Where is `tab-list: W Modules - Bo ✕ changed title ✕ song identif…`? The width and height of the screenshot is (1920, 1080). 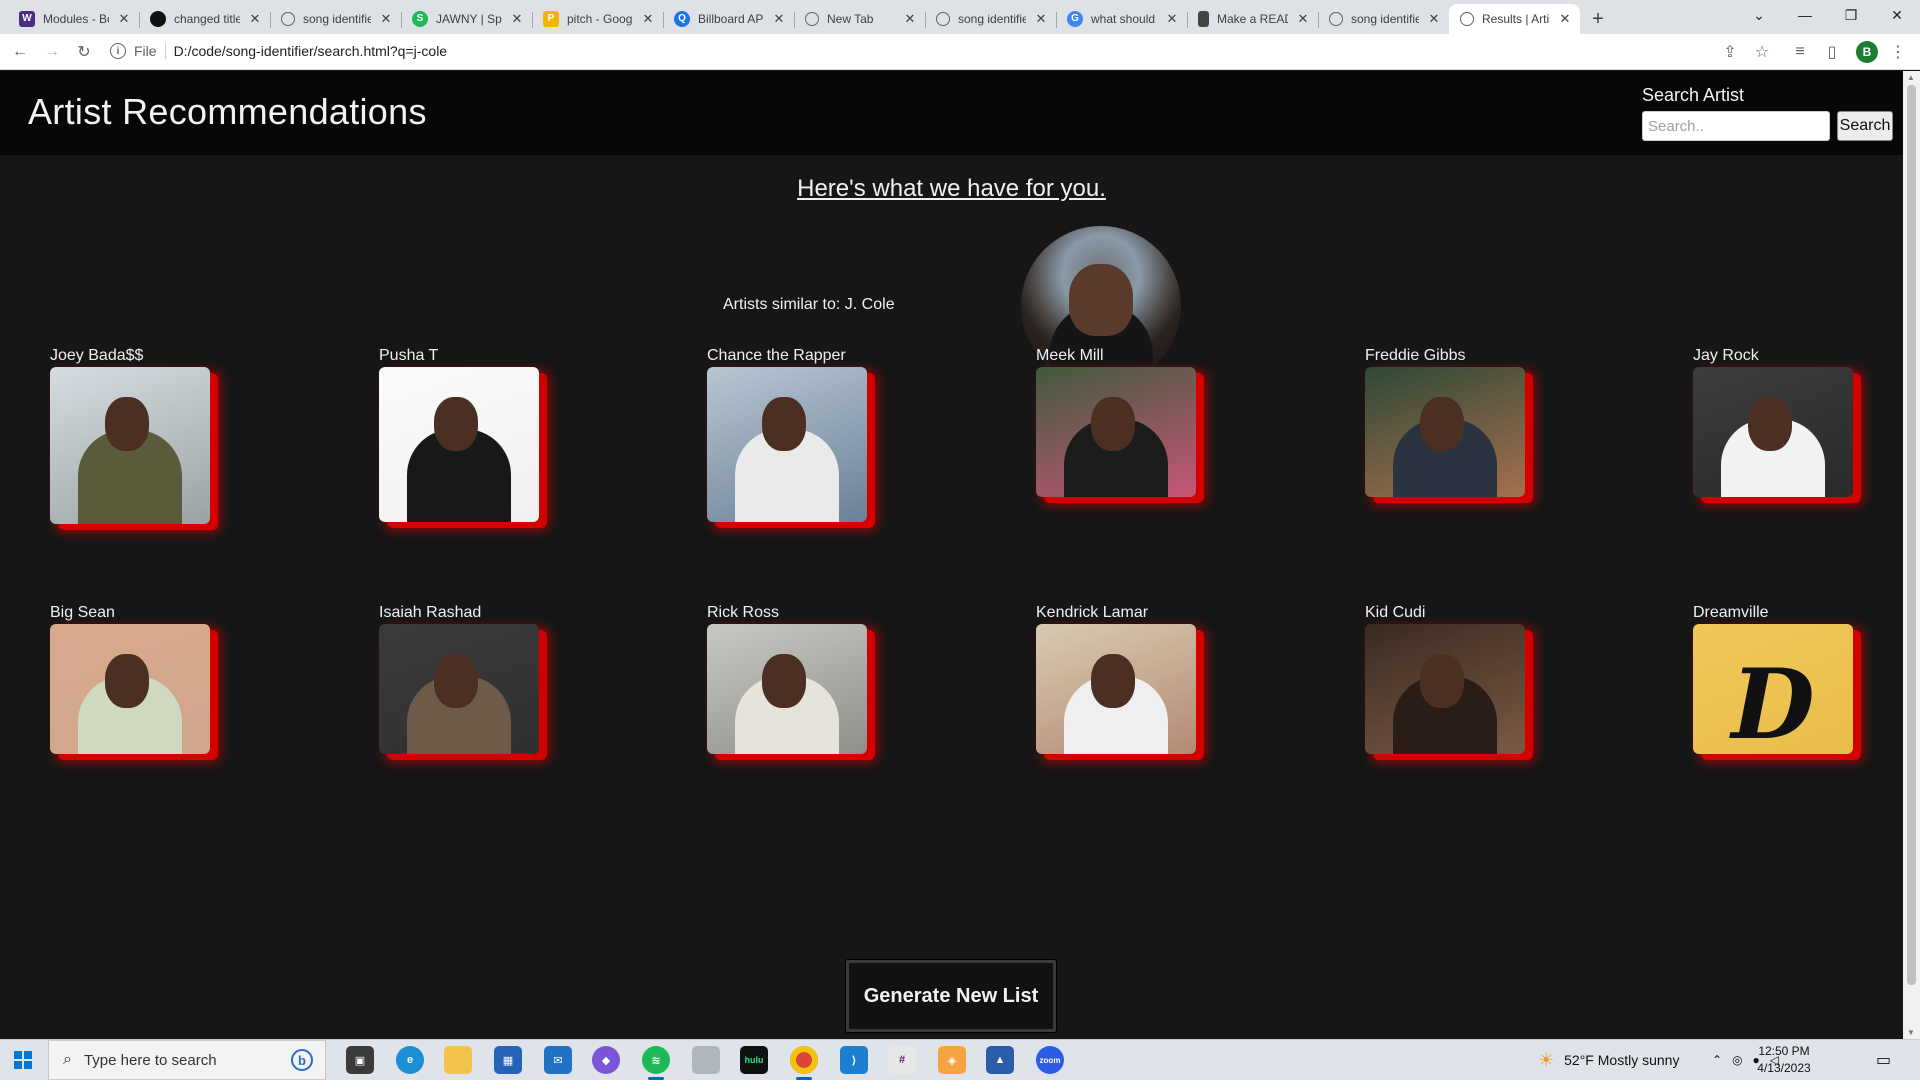
tab-list: W Modules - Bo ✕ changed title ✕ song identif… is located at coordinates (794, 19).